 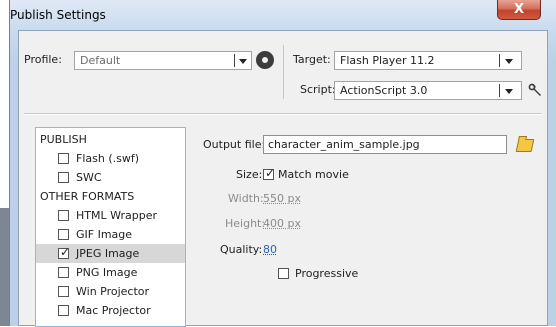 I want to click on script-label: Script:, so click(x=318, y=89).